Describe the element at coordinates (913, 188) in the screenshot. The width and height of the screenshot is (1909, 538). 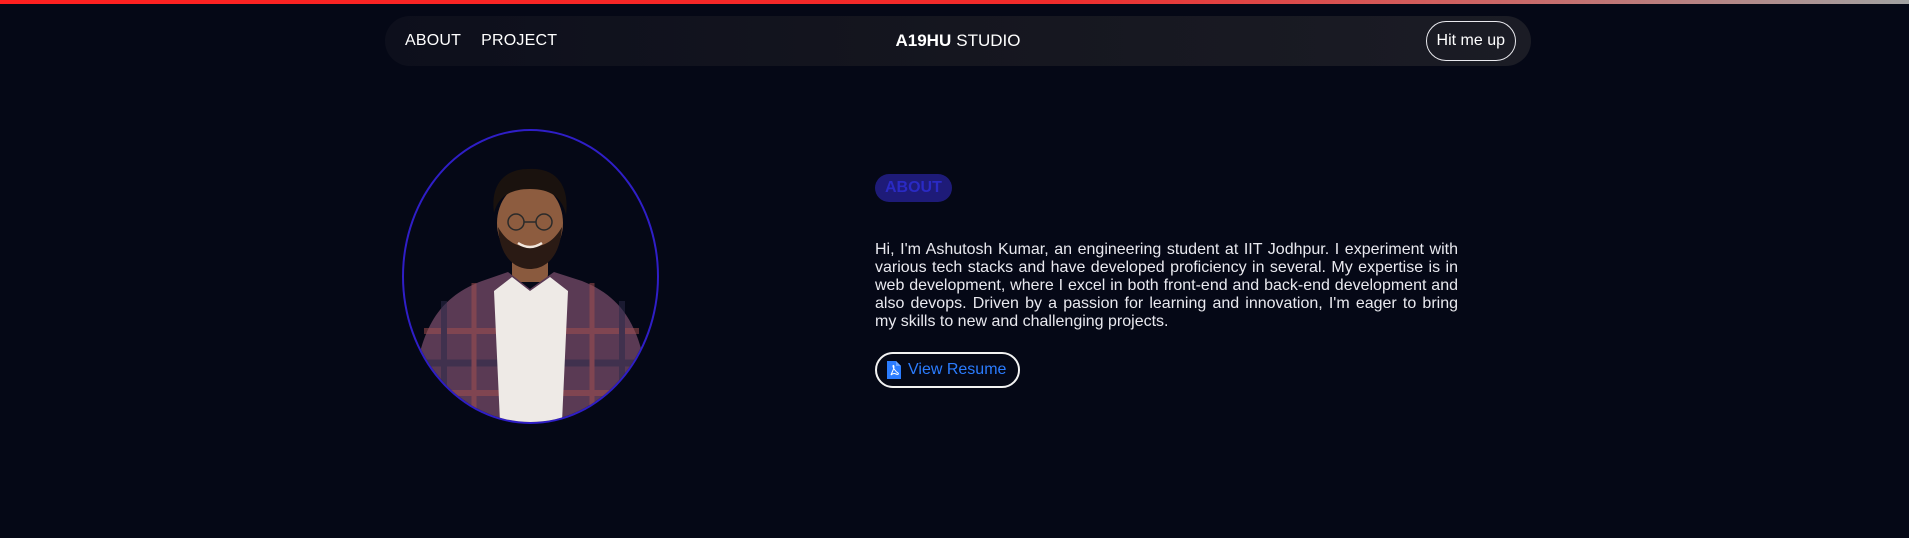
I see `about-badge: ABOUT` at that location.